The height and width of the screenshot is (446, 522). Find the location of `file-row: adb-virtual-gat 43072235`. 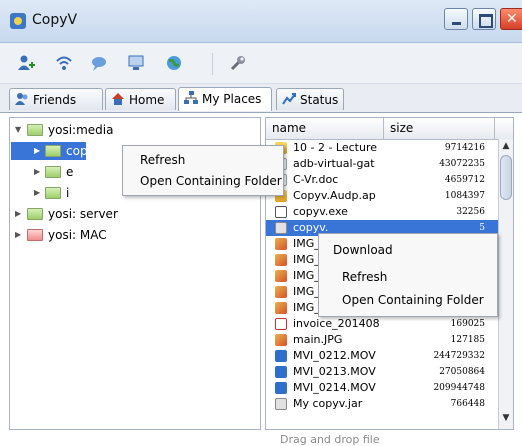

file-row: adb-virtual-gat 43072235 is located at coordinates (382, 164).